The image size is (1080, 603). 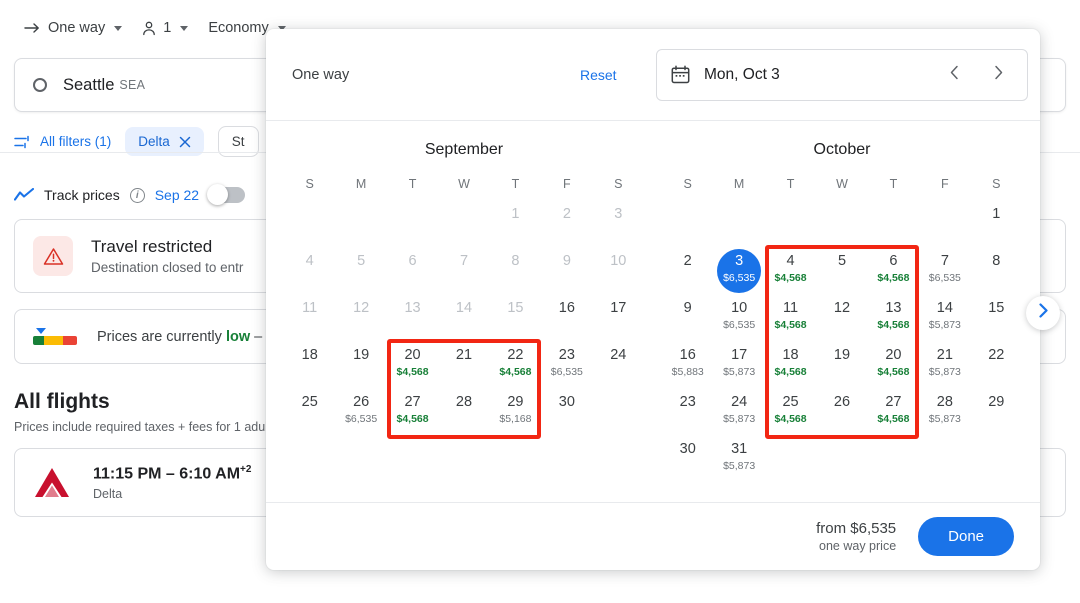 I want to click on chevron-down-icon, so click(x=118, y=28).